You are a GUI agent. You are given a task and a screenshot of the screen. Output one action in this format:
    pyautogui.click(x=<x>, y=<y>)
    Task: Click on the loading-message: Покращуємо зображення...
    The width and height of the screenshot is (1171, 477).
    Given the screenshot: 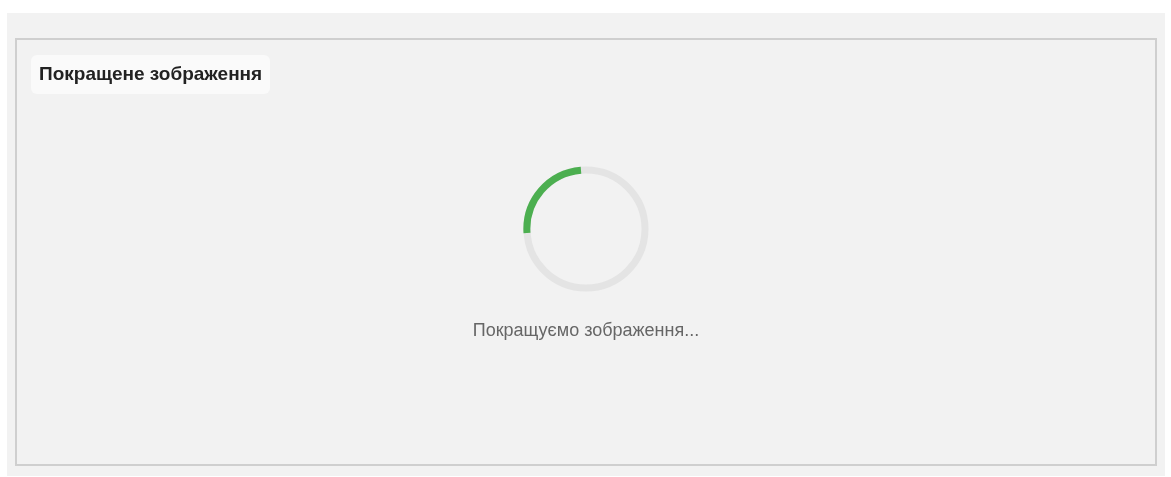 What is the action you would take?
    pyautogui.click(x=586, y=330)
    